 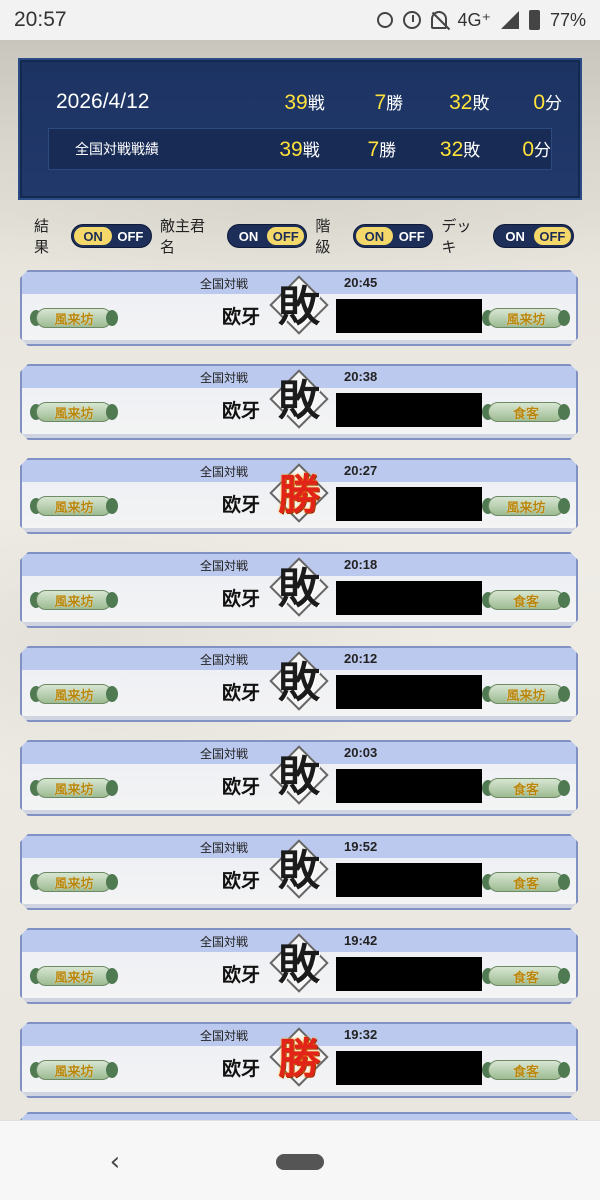 I want to click on battle-row: 全国対戦 20:45 風来坊 欧牙敗 風来坊, so click(x=299, y=308).